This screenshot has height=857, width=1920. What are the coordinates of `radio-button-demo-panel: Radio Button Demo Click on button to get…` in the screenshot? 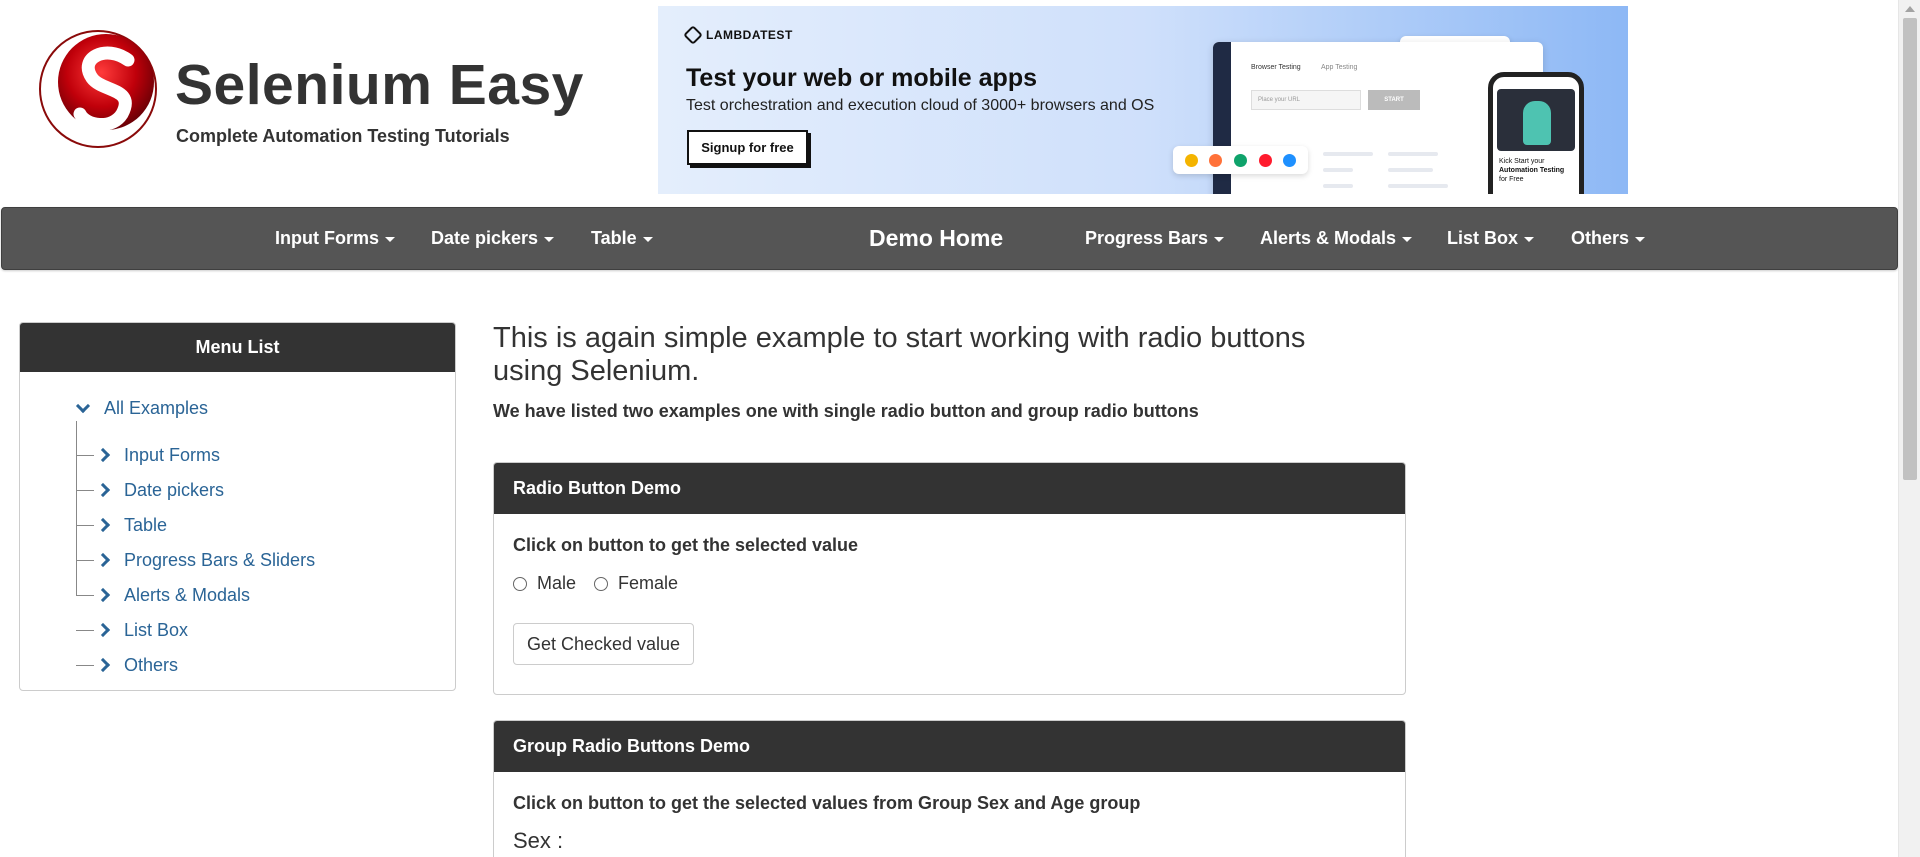 It's located at (949, 578).